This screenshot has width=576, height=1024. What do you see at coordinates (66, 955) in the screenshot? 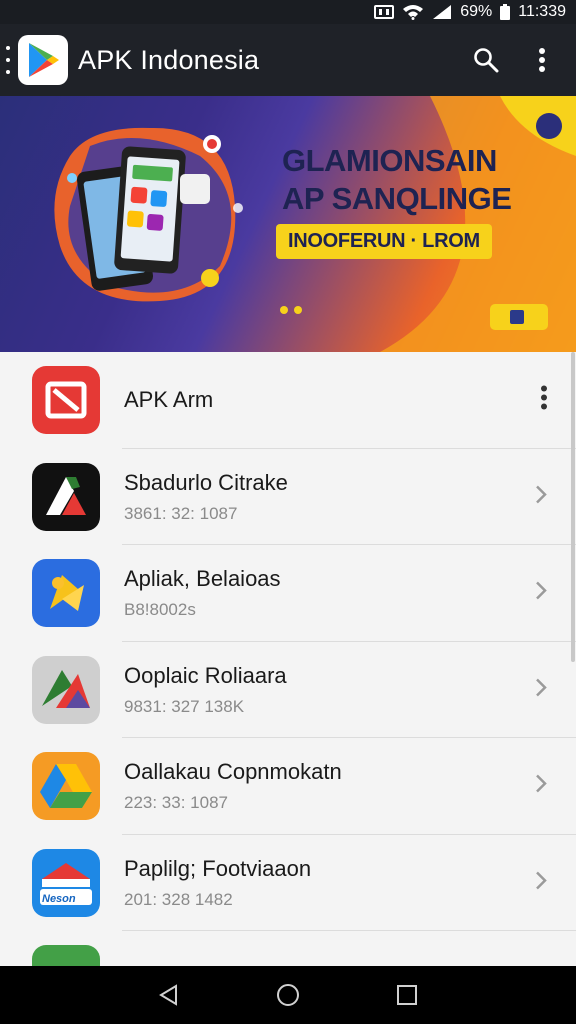
I see `app-icon-partial` at bounding box center [66, 955].